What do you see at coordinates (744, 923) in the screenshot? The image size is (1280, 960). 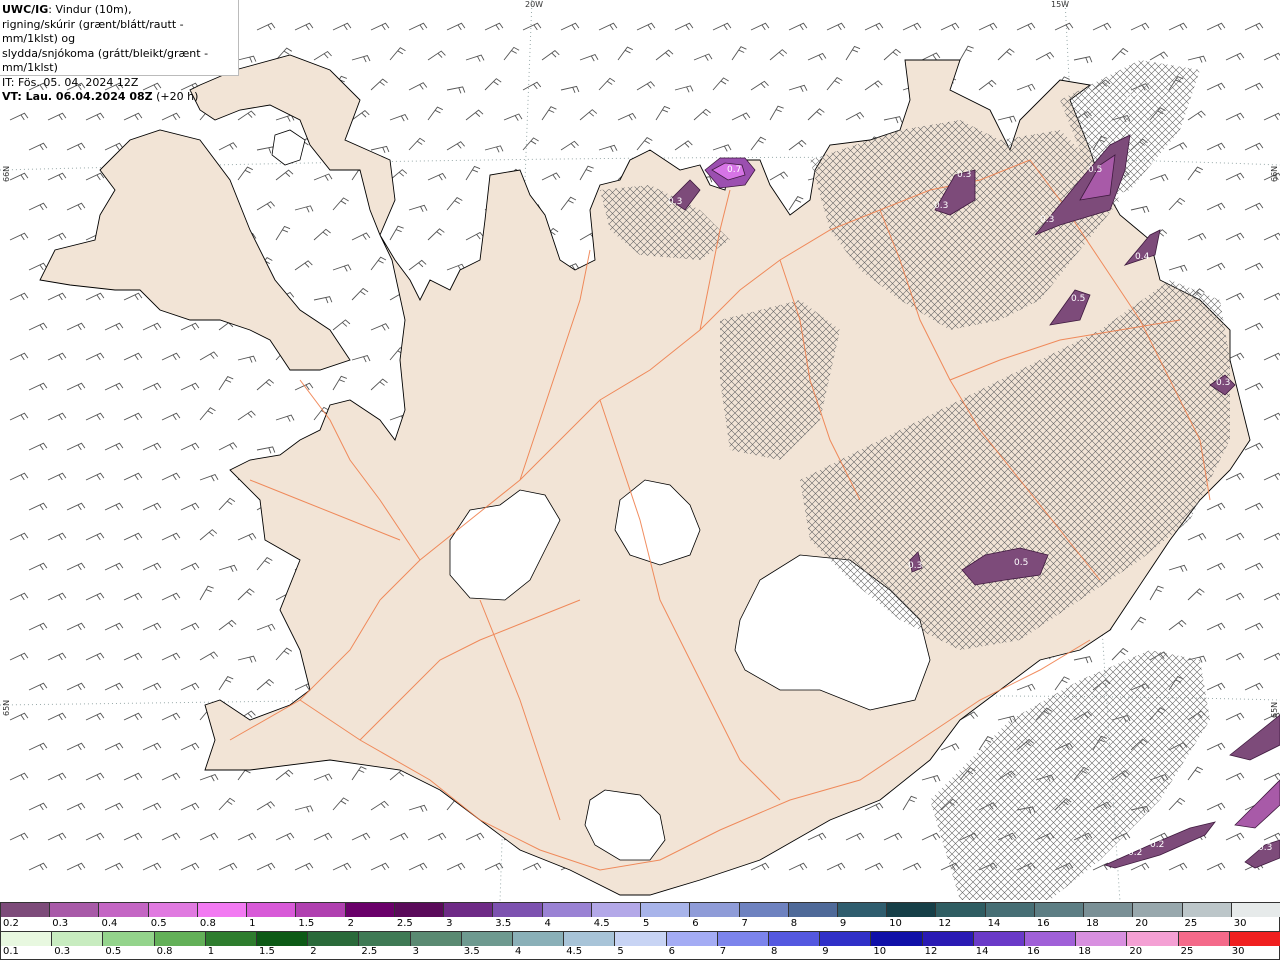 I see `snow-scale-tick-label: 7` at bounding box center [744, 923].